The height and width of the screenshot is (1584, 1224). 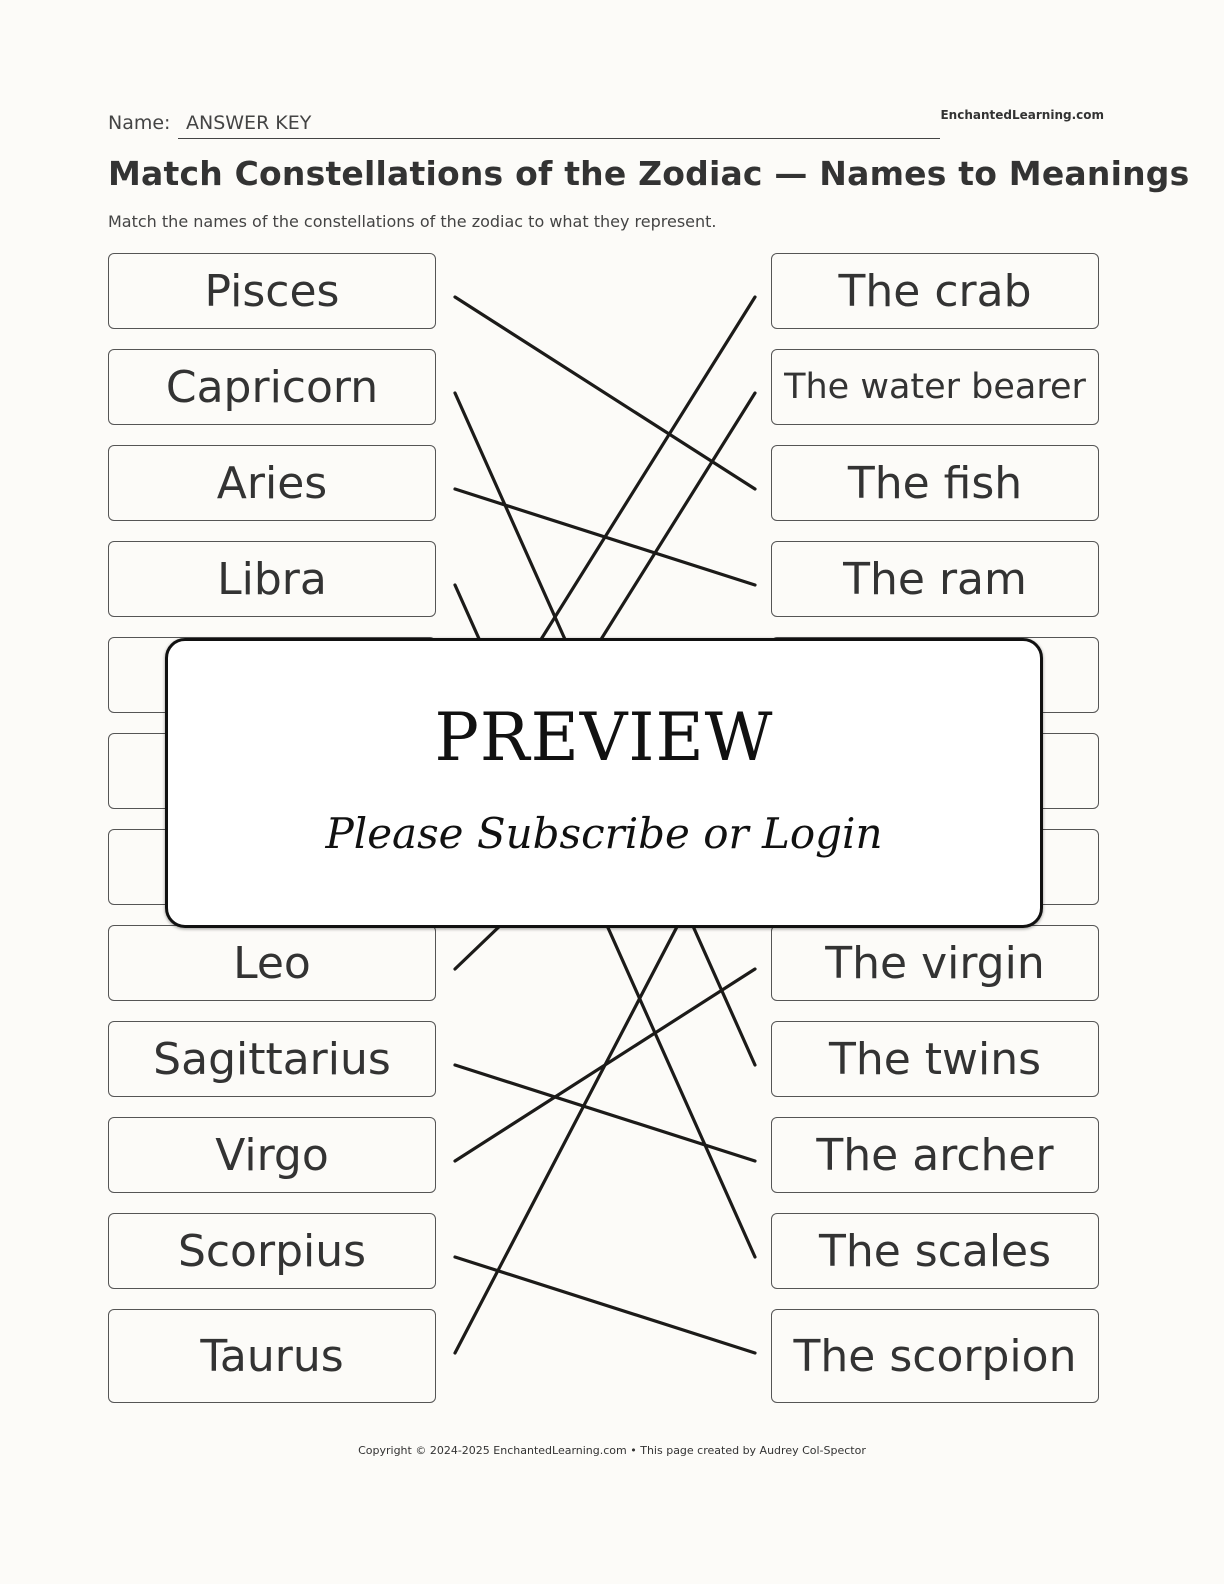 I want to click on preview-title: PREVIEW, so click(x=604, y=737).